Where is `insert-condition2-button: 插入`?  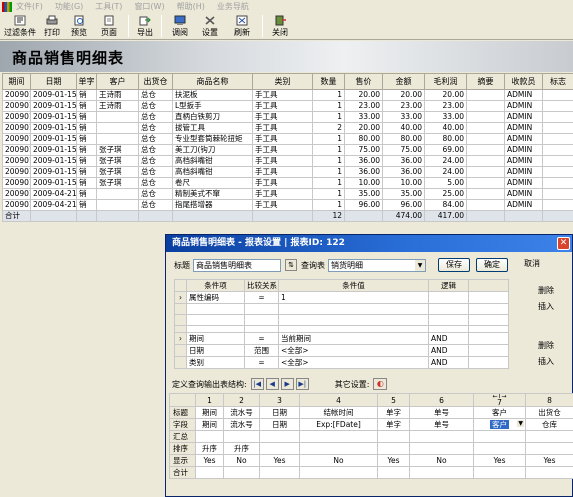
insert-condition2-button: 插入 is located at coordinates (546, 361).